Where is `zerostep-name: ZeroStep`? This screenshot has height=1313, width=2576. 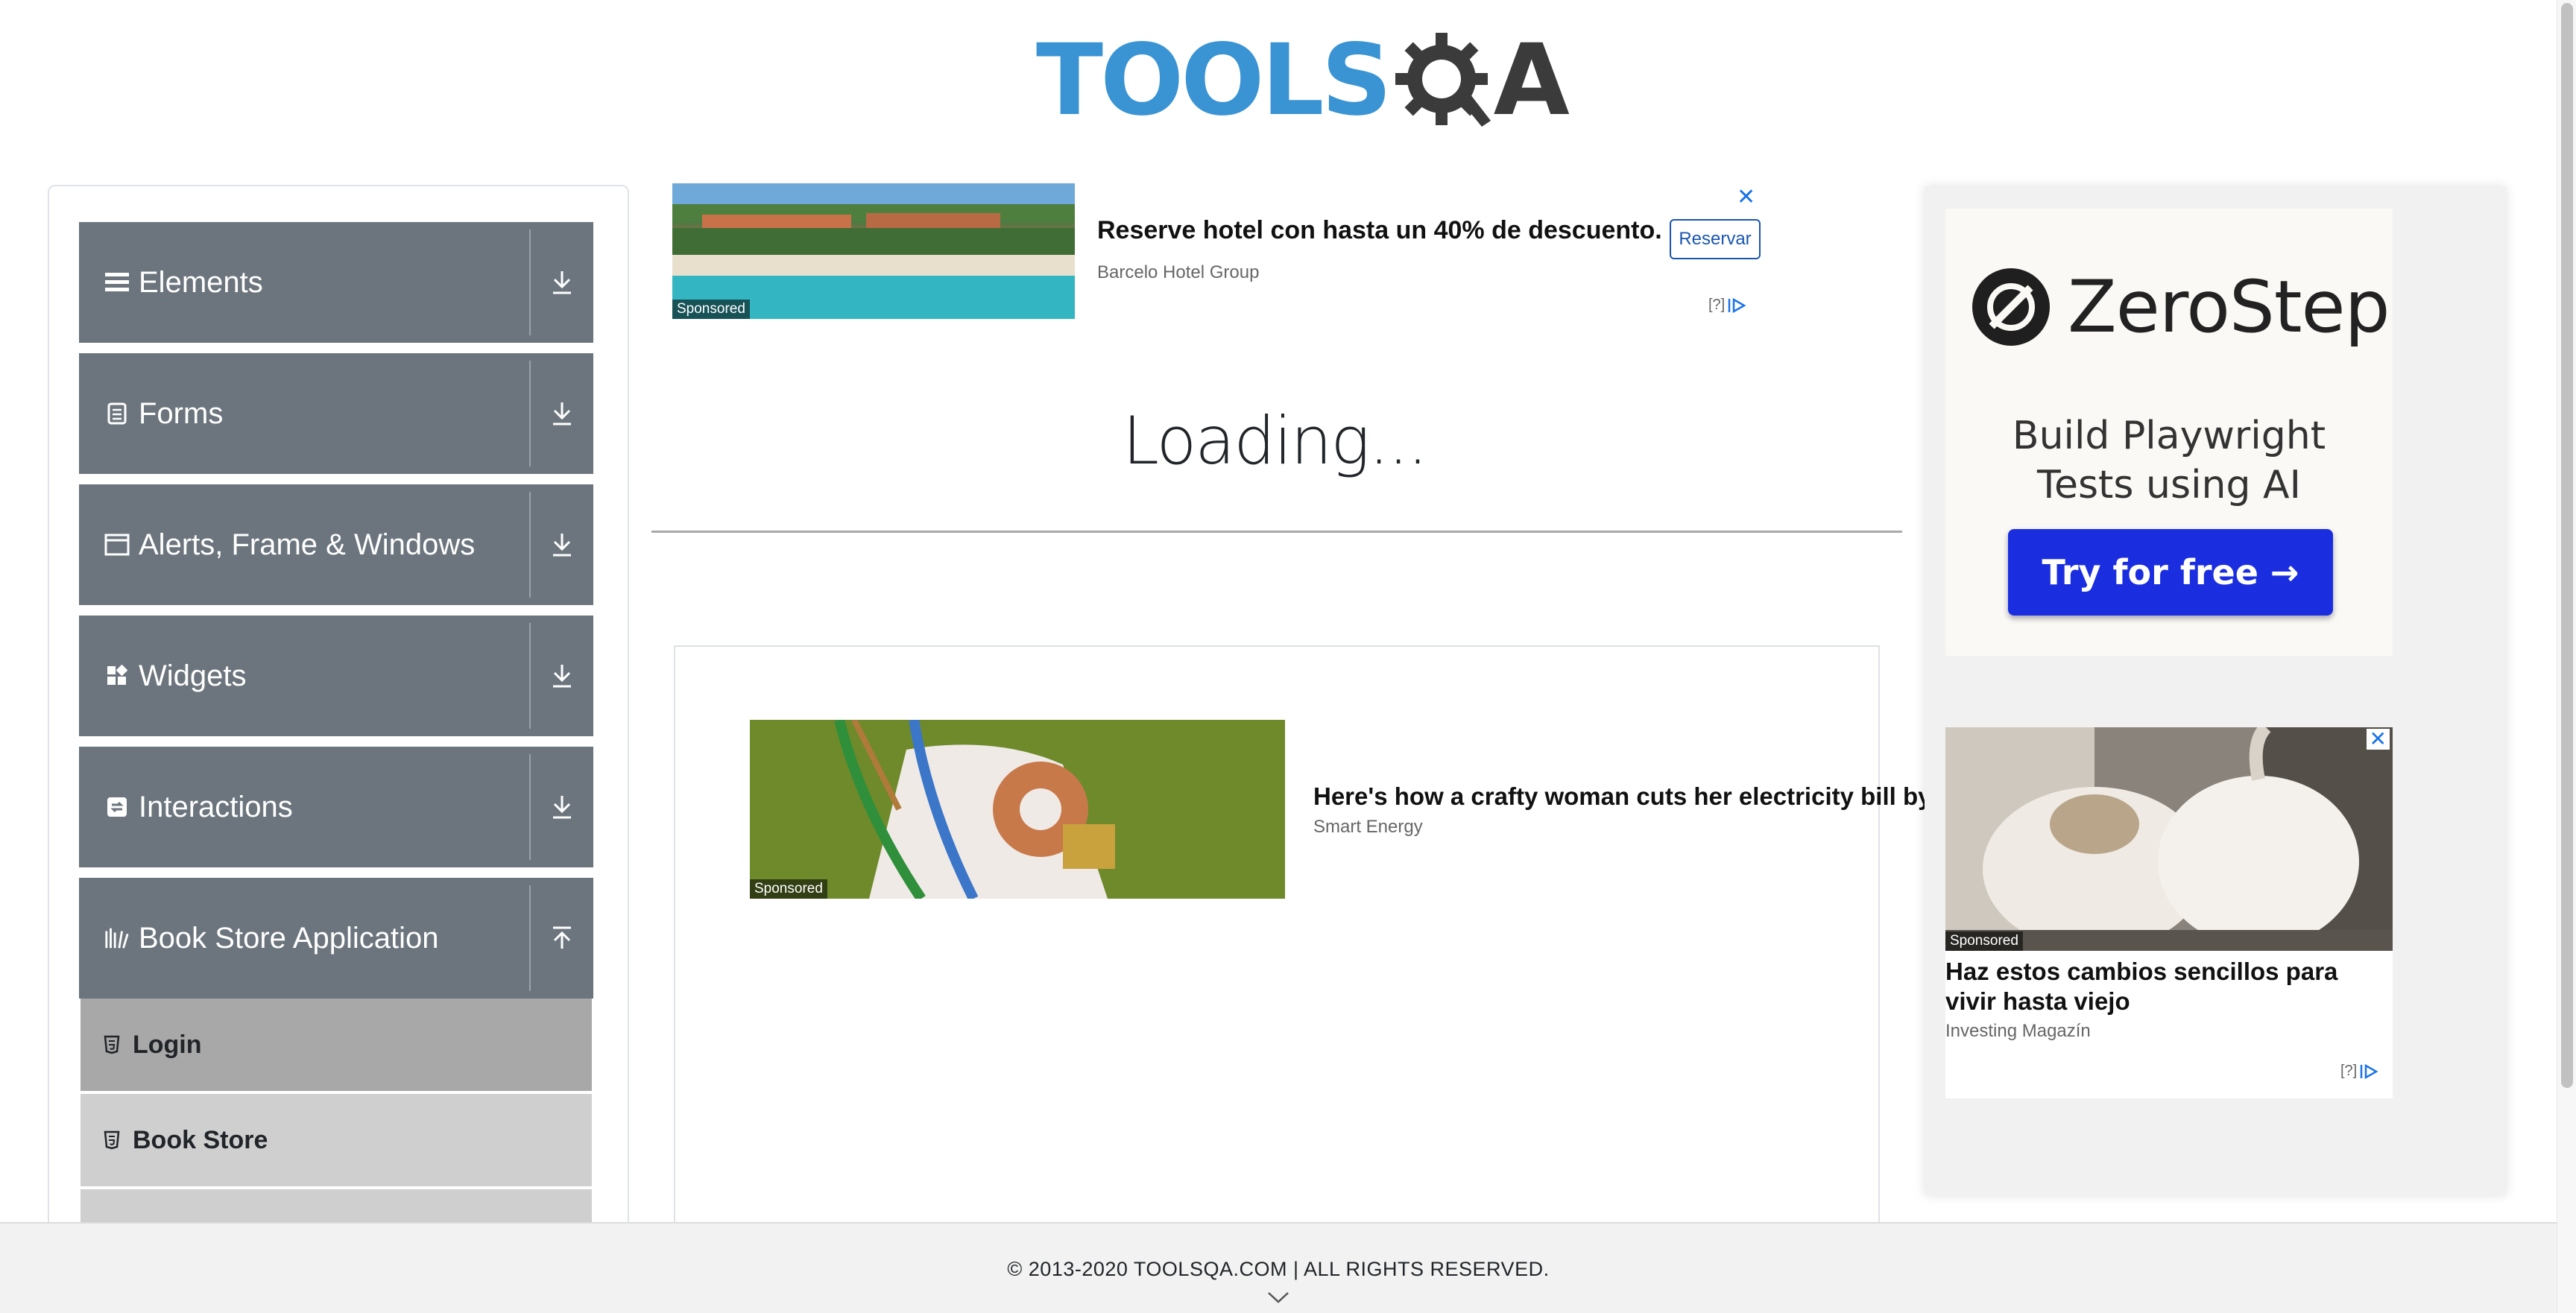
zerostep-name: ZeroStep is located at coordinates (2229, 307).